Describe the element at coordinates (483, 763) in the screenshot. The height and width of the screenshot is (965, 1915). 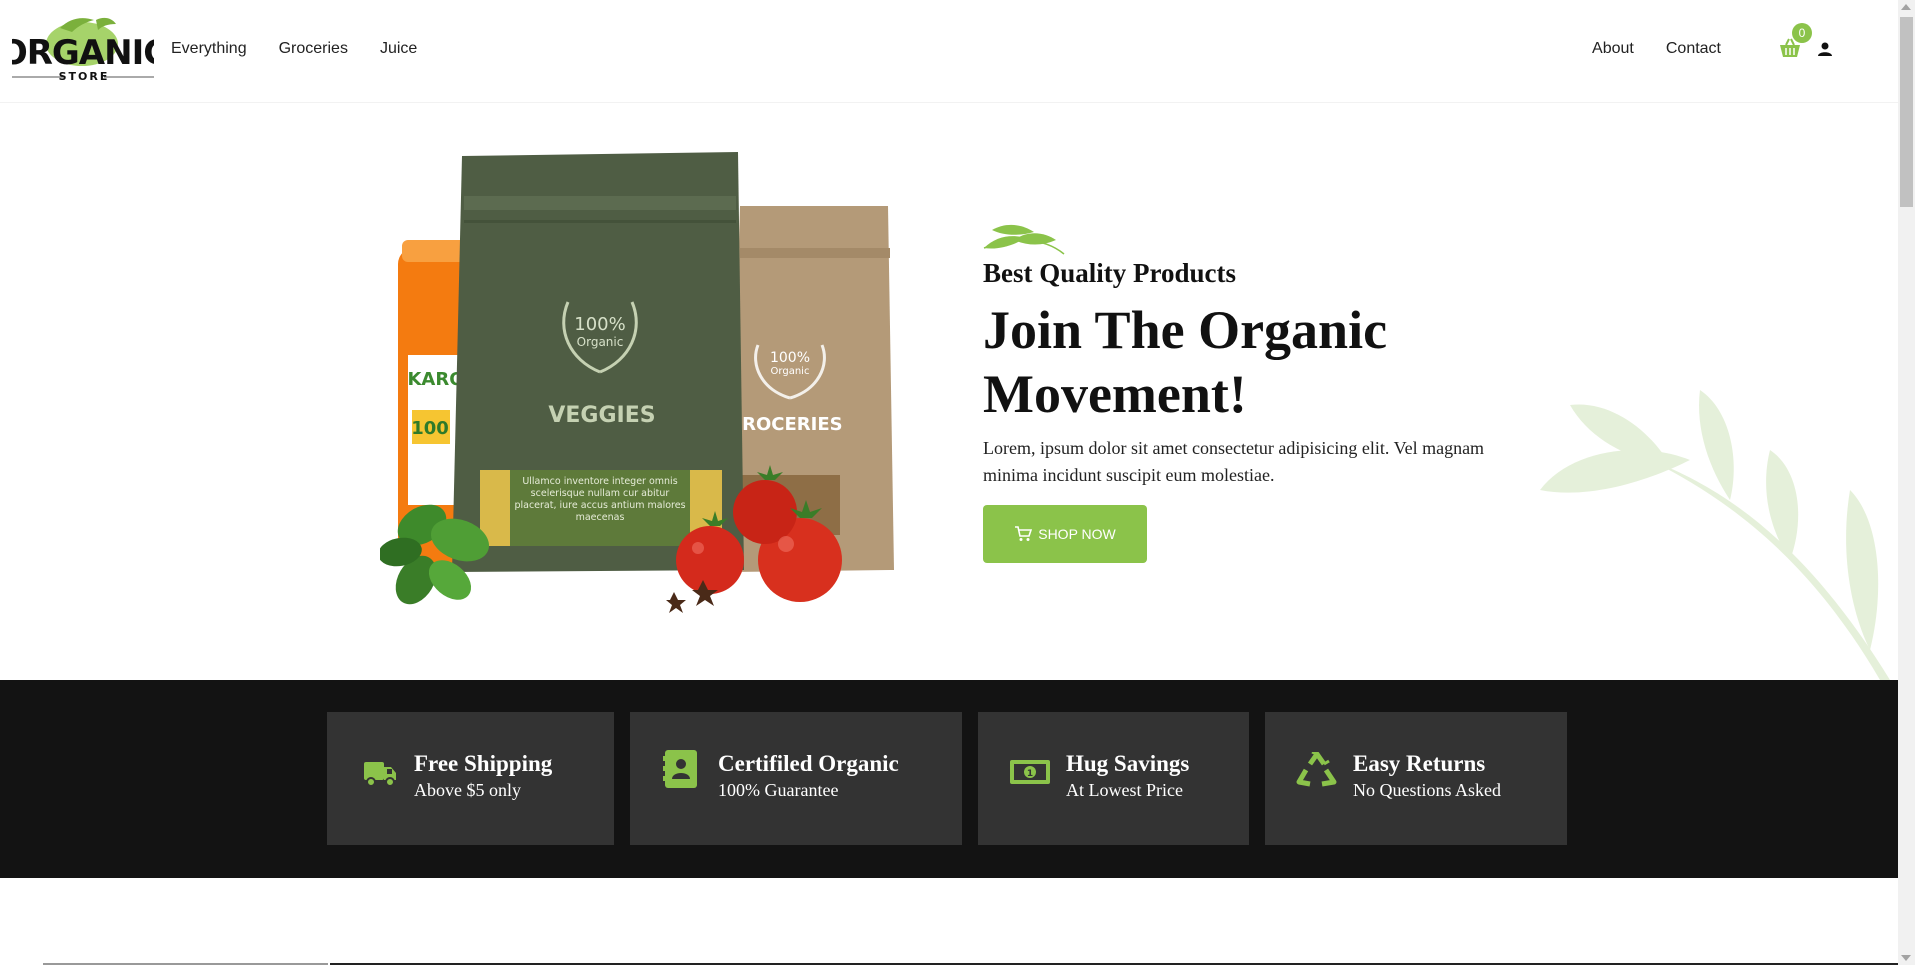
I see `feature-title: Free Shipping` at that location.